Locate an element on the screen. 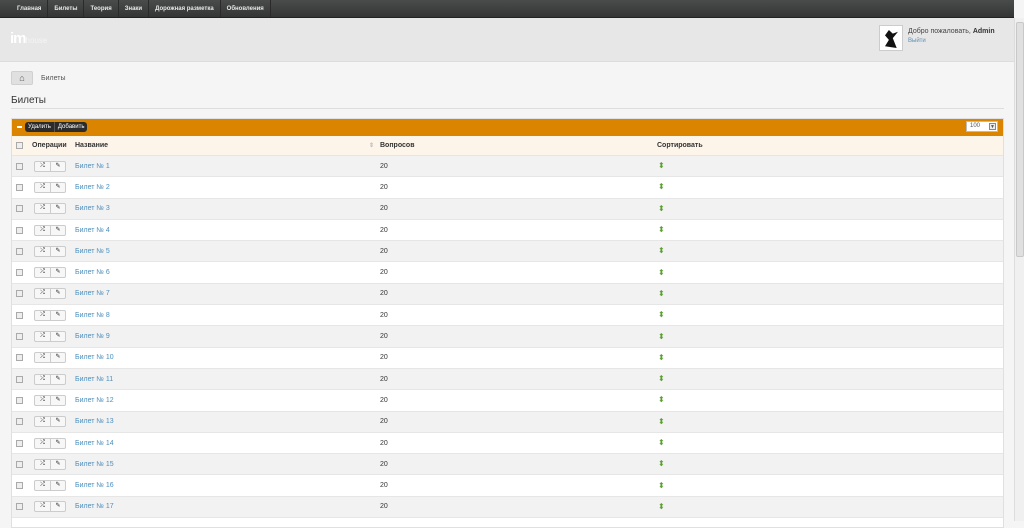  ticket-link: Билет № 6 is located at coordinates (92, 272).